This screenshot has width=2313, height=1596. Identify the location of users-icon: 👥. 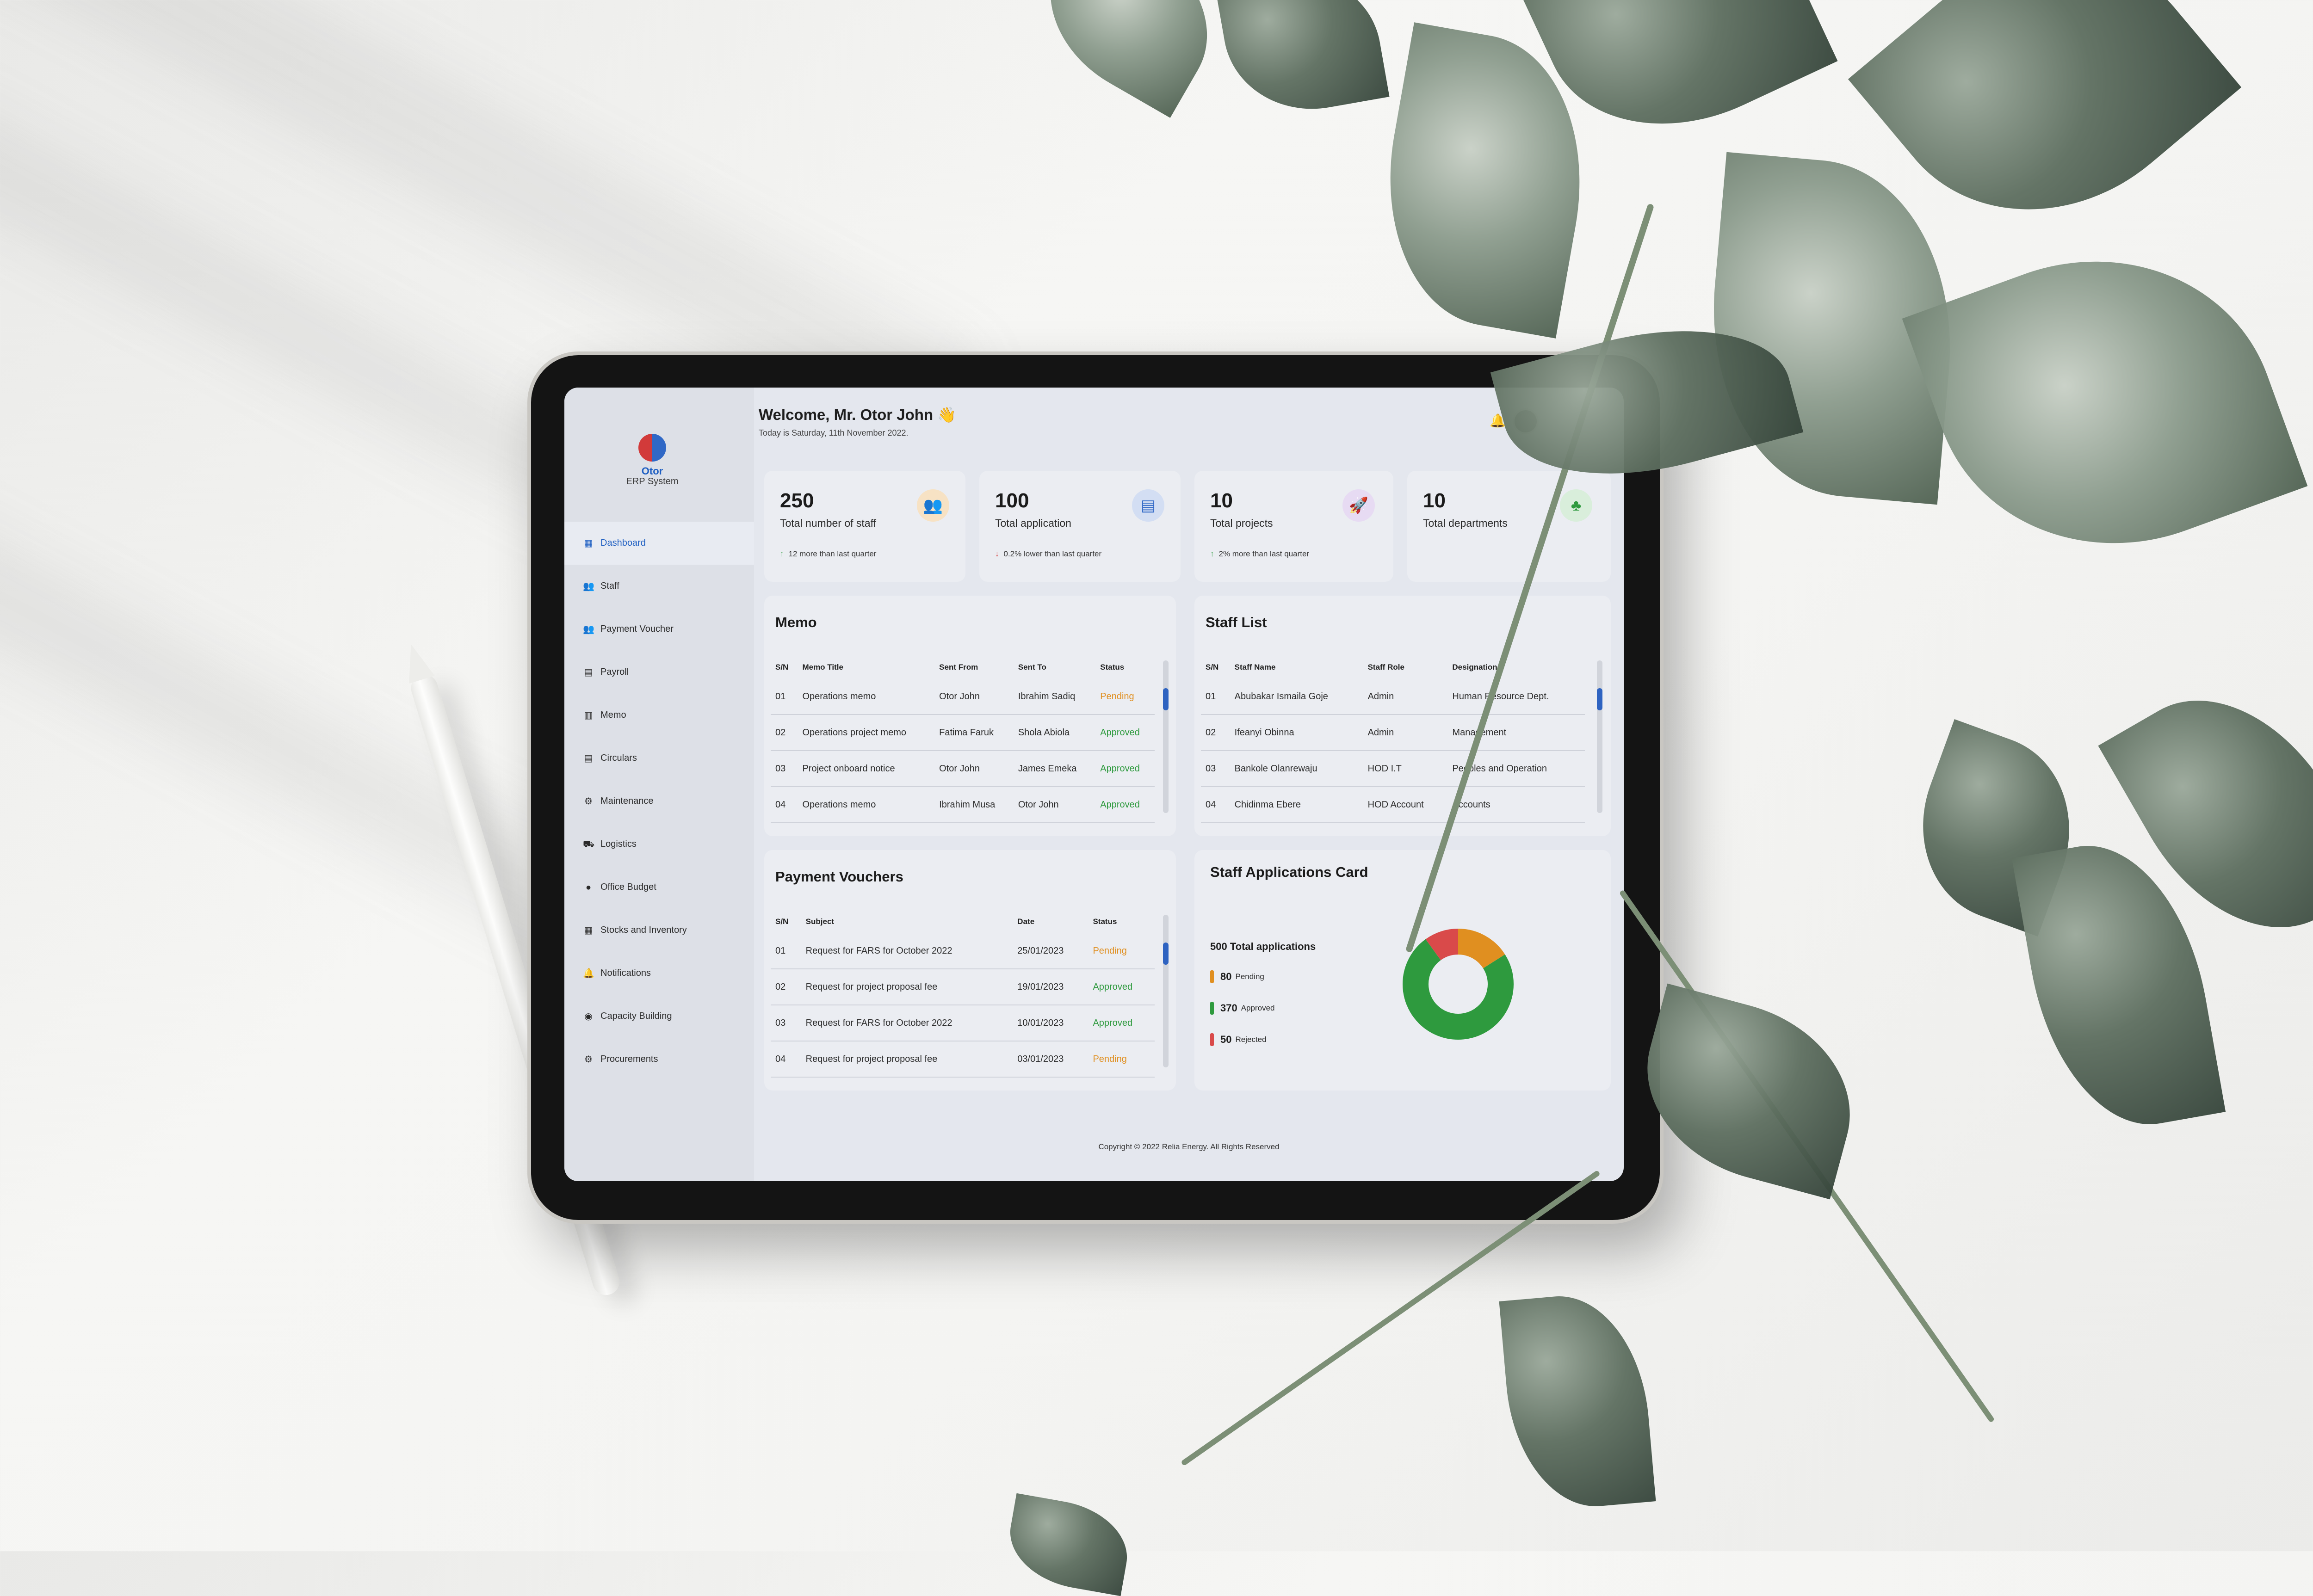
(588, 629).